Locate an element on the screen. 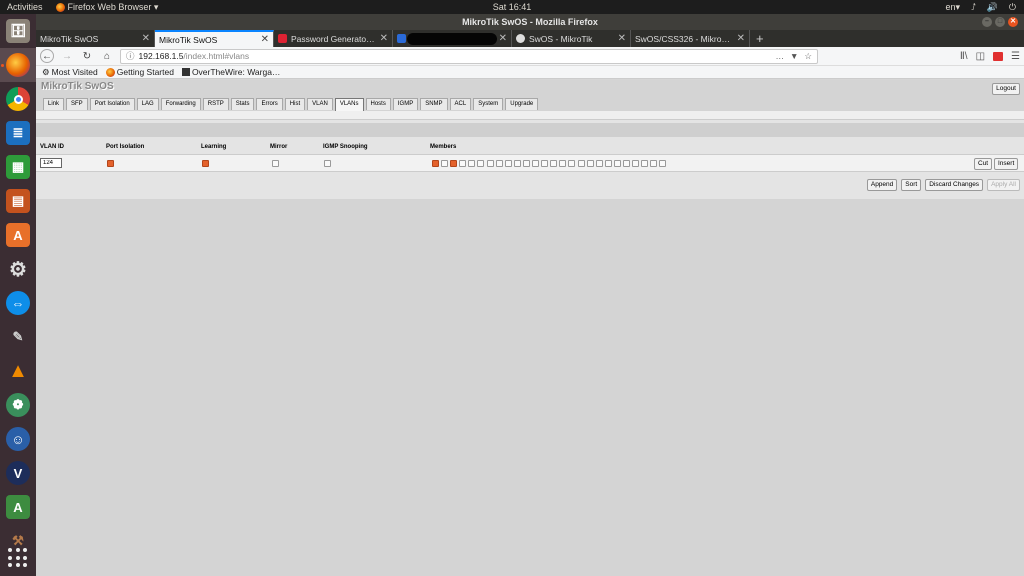  dock-writer: ≣ is located at coordinates (18, 133).